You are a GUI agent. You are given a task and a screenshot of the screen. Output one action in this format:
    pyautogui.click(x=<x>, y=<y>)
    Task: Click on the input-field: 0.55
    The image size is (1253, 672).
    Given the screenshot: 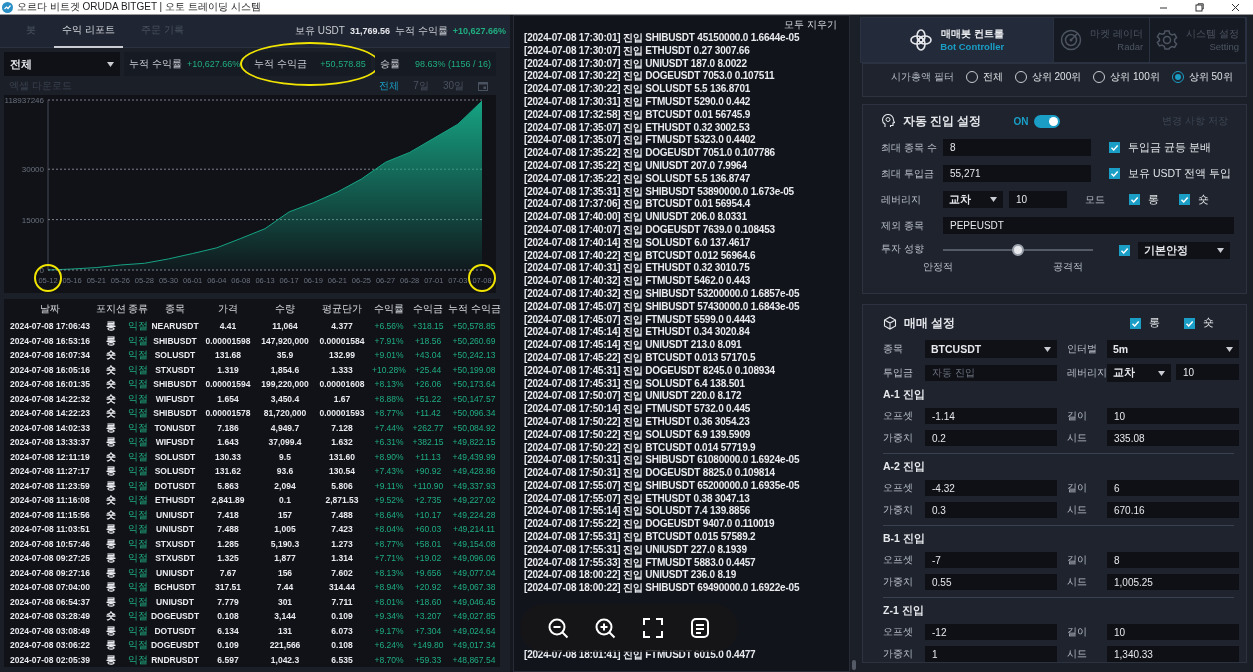 What is the action you would take?
    pyautogui.click(x=991, y=582)
    